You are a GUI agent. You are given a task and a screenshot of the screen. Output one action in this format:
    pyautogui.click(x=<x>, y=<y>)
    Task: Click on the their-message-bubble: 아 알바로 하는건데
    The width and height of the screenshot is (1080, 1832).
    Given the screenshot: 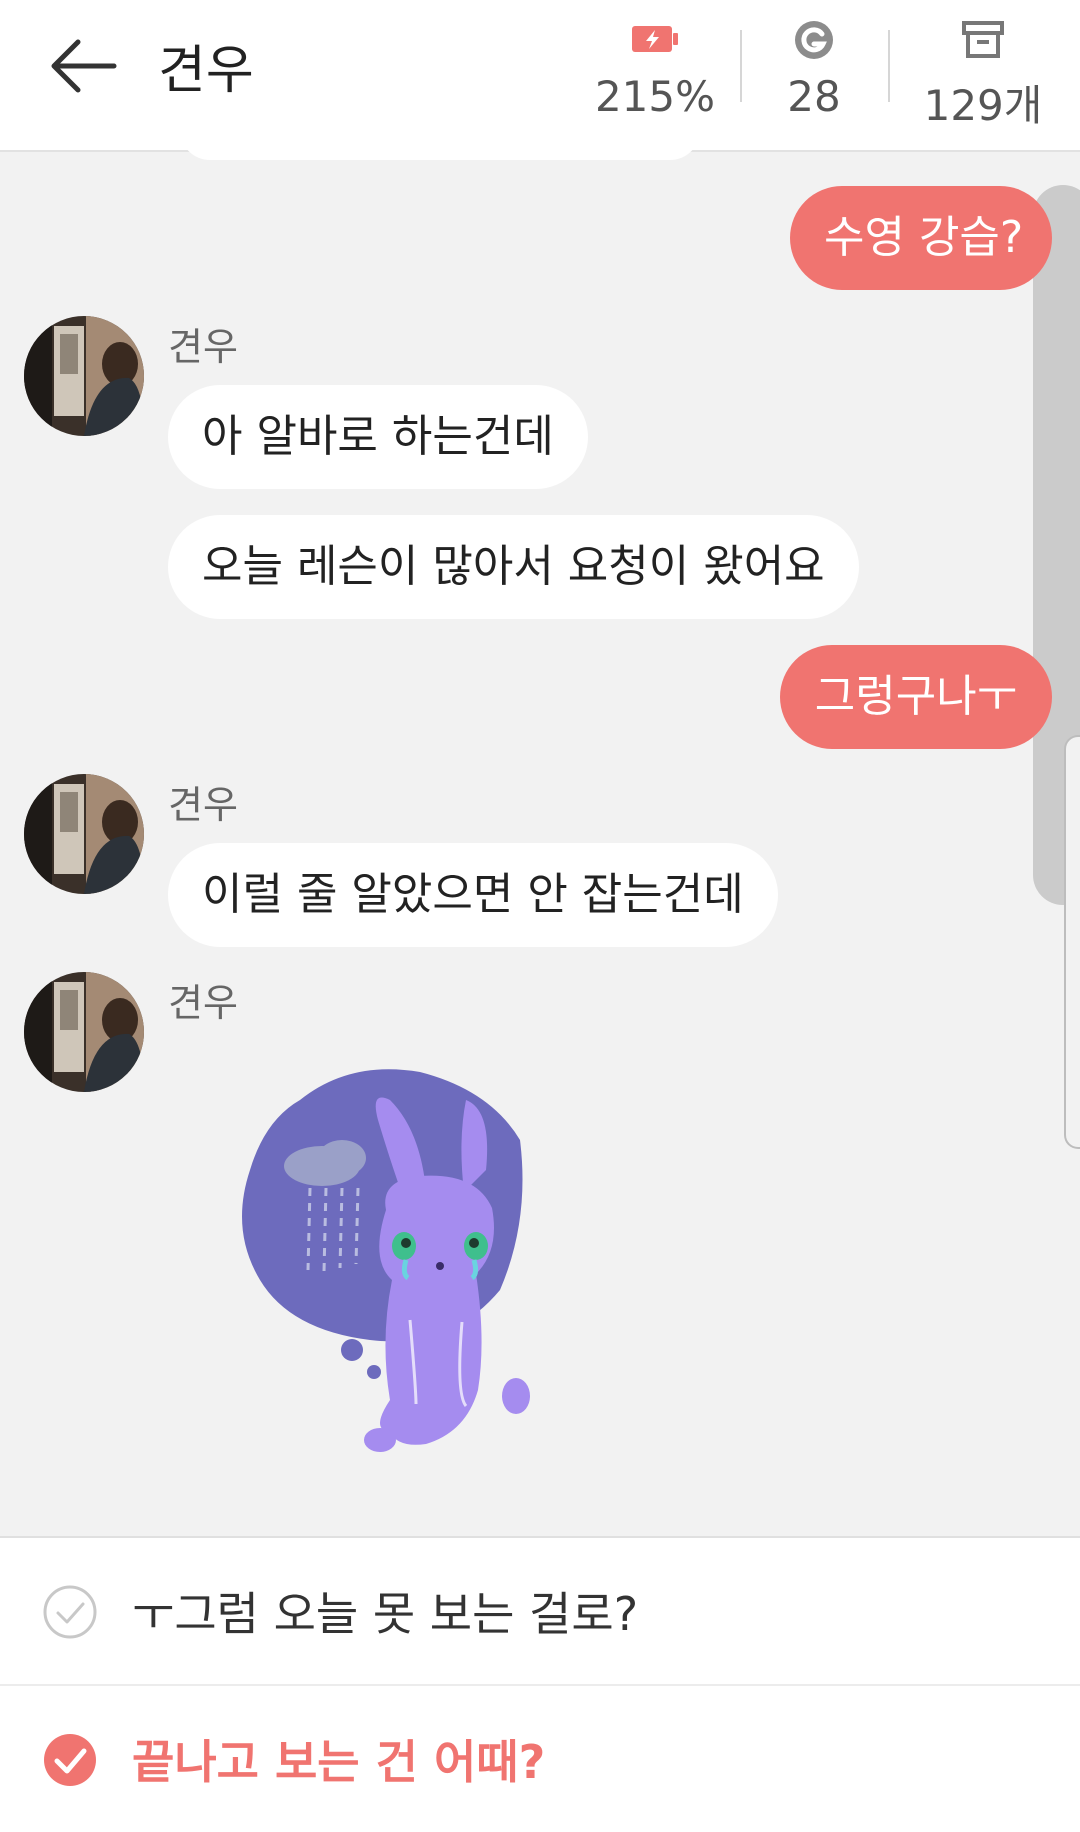 What is the action you would take?
    pyautogui.click(x=378, y=437)
    